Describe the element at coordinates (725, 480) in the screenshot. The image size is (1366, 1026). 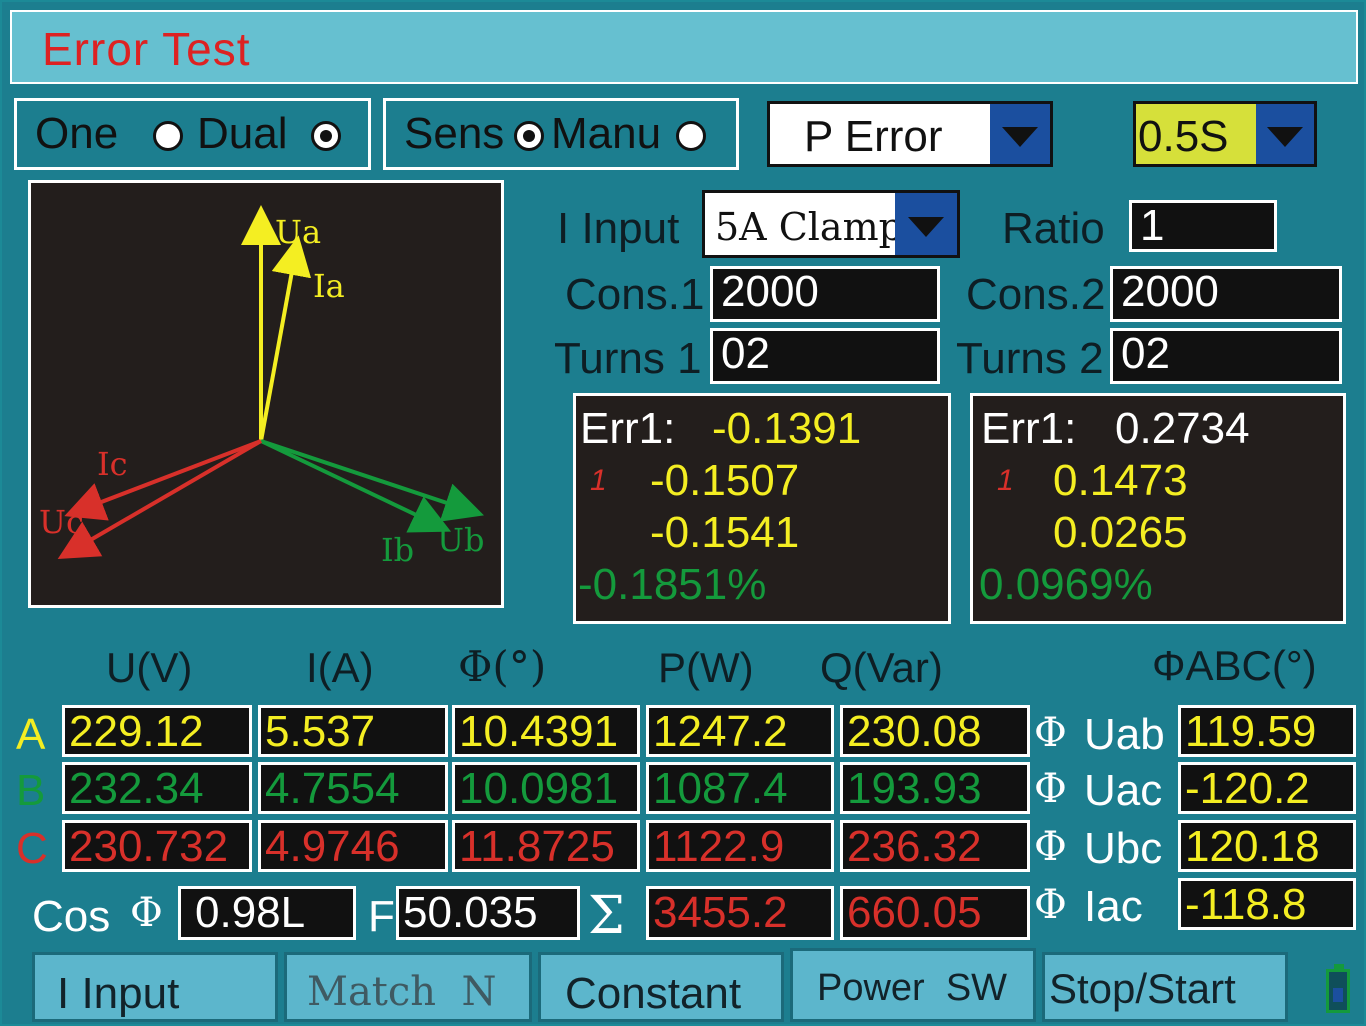
I see `err-left-reading-1: -0.1507` at that location.